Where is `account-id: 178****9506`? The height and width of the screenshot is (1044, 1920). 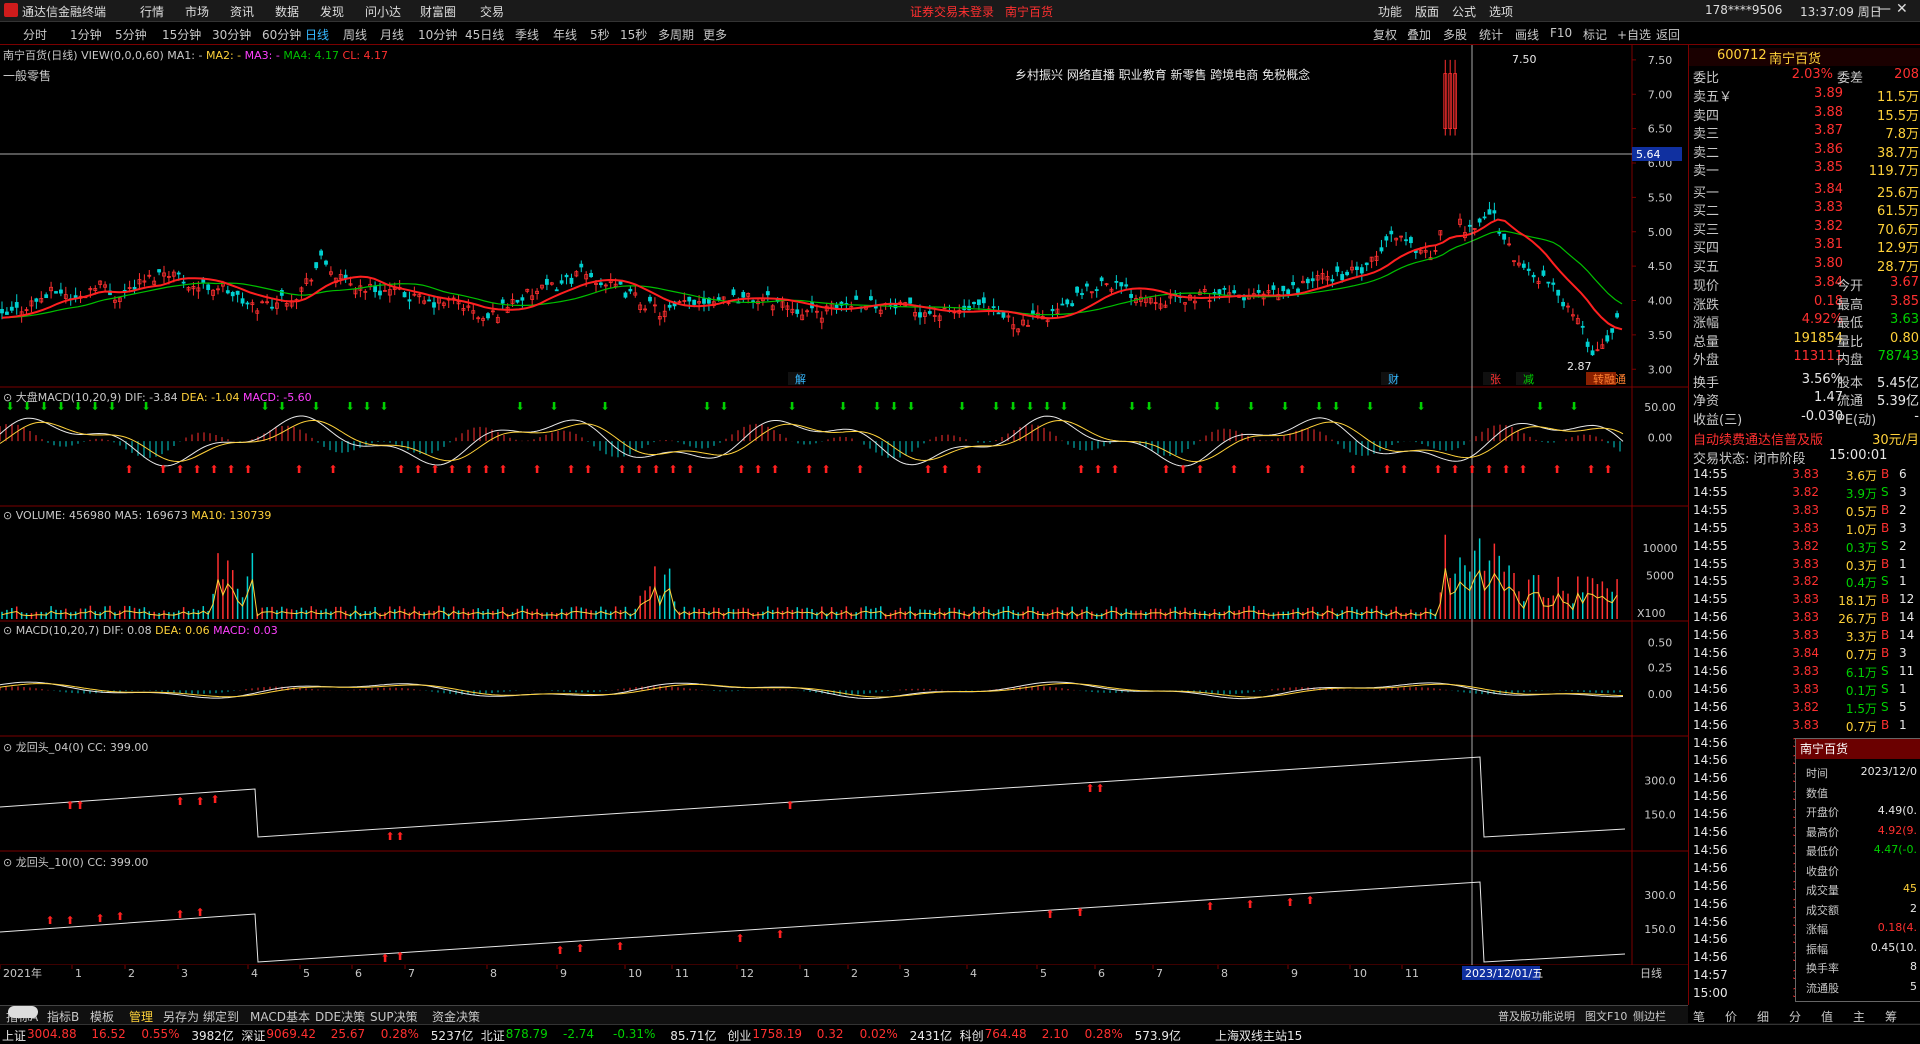
account-id: 178****9506 is located at coordinates (1743, 10).